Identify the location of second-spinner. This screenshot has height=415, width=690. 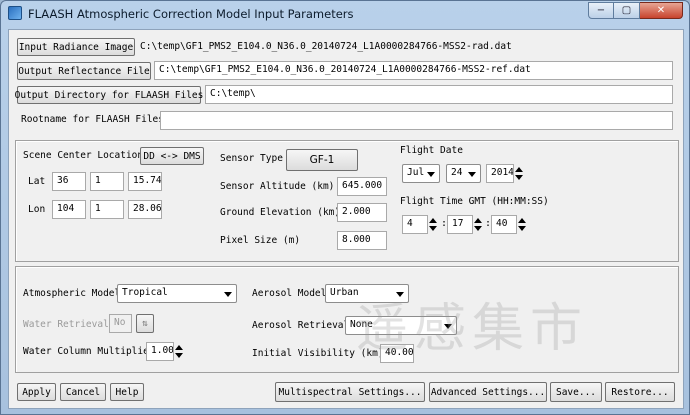
(522, 224).